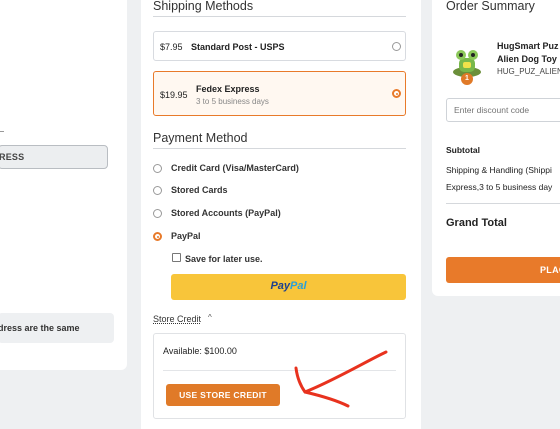 This screenshot has height=429, width=560. I want to click on shipping-handling-detail: Express,3 to 5 business day, so click(499, 187).